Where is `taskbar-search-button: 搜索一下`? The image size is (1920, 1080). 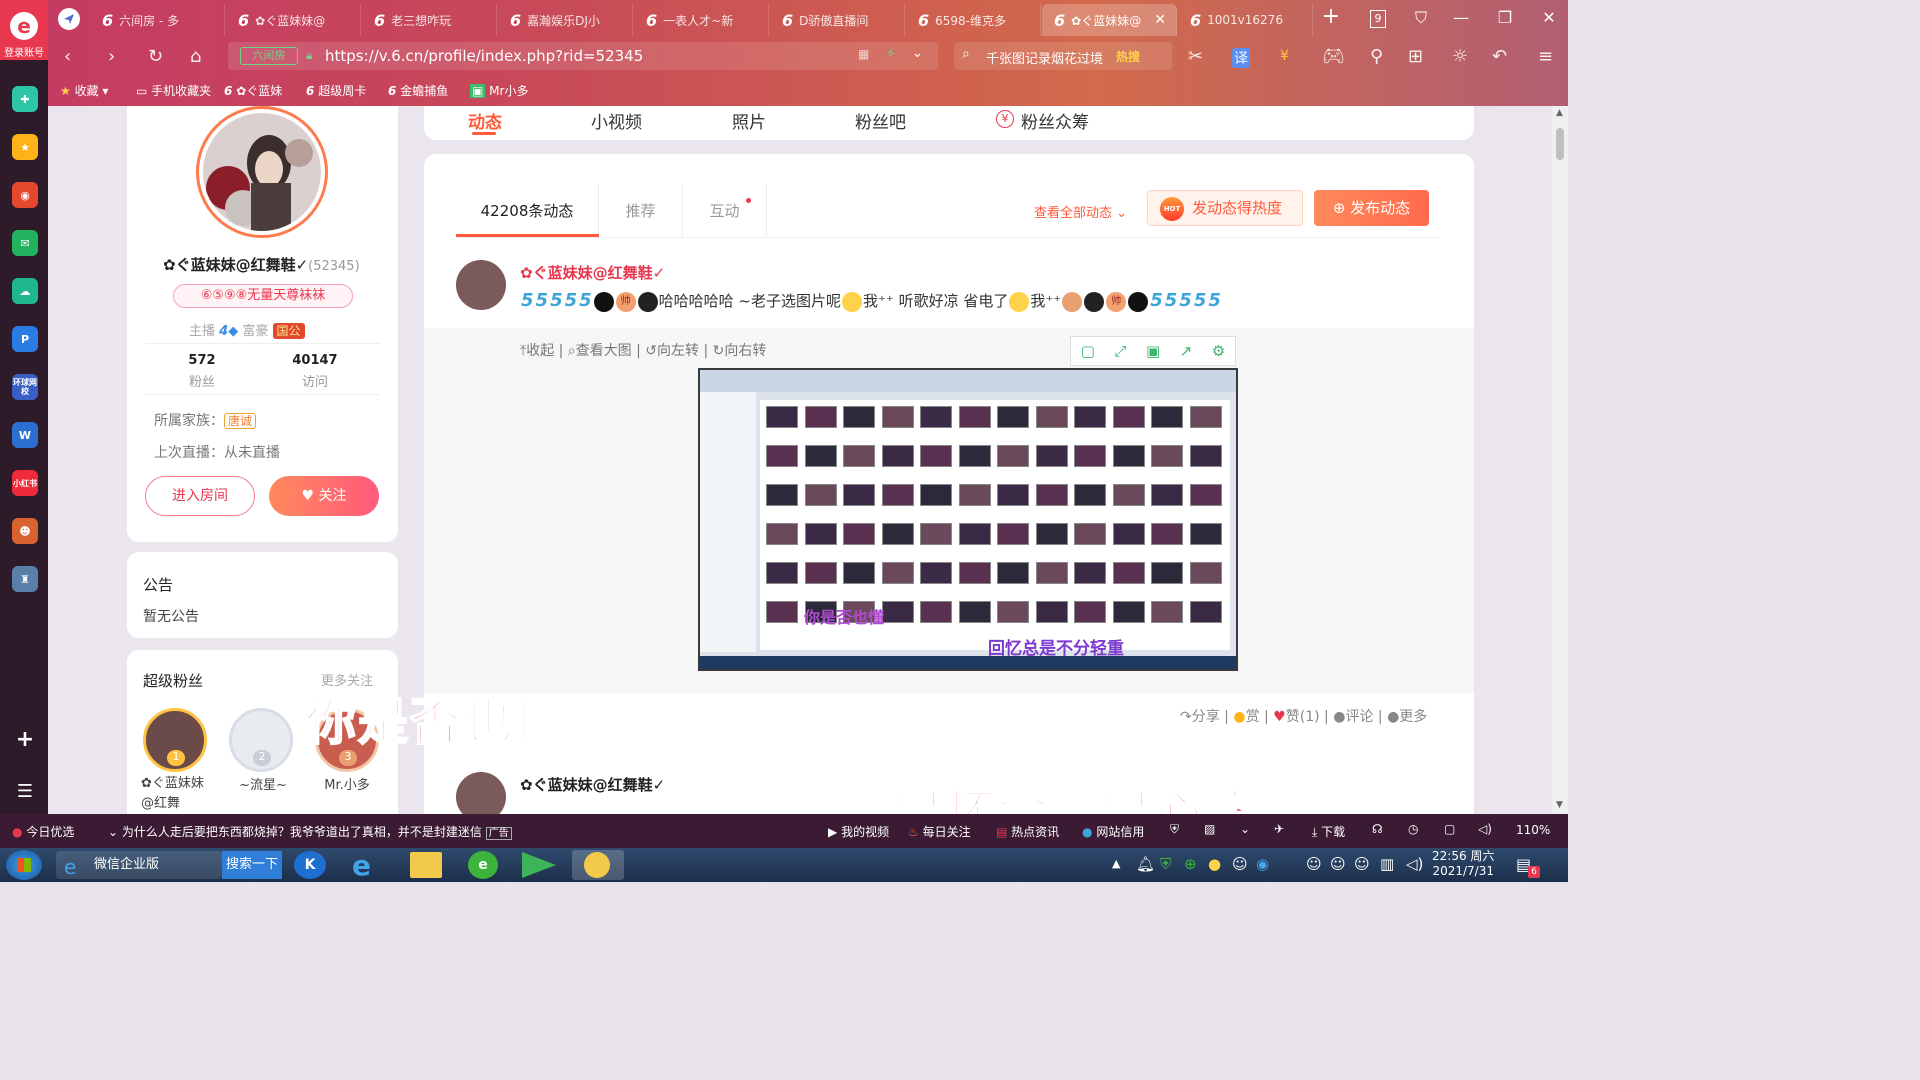
taskbar-search-button: 搜索一下 is located at coordinates (252, 865).